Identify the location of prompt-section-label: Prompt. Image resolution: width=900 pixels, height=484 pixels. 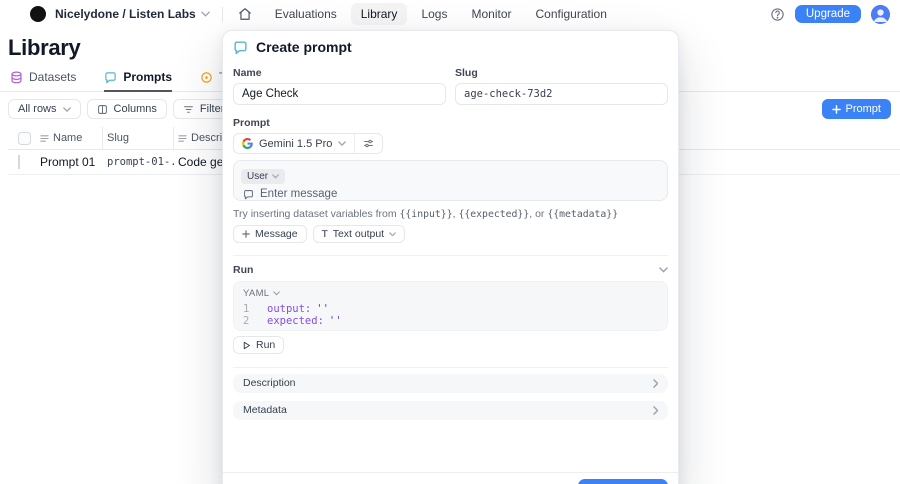
(251, 123).